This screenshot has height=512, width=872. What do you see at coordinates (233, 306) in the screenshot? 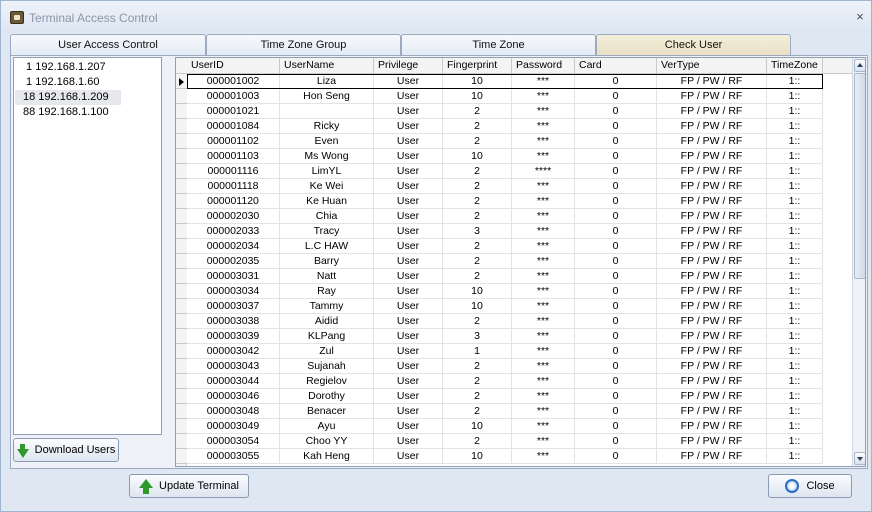
I see `cell-userid: 000003037` at bounding box center [233, 306].